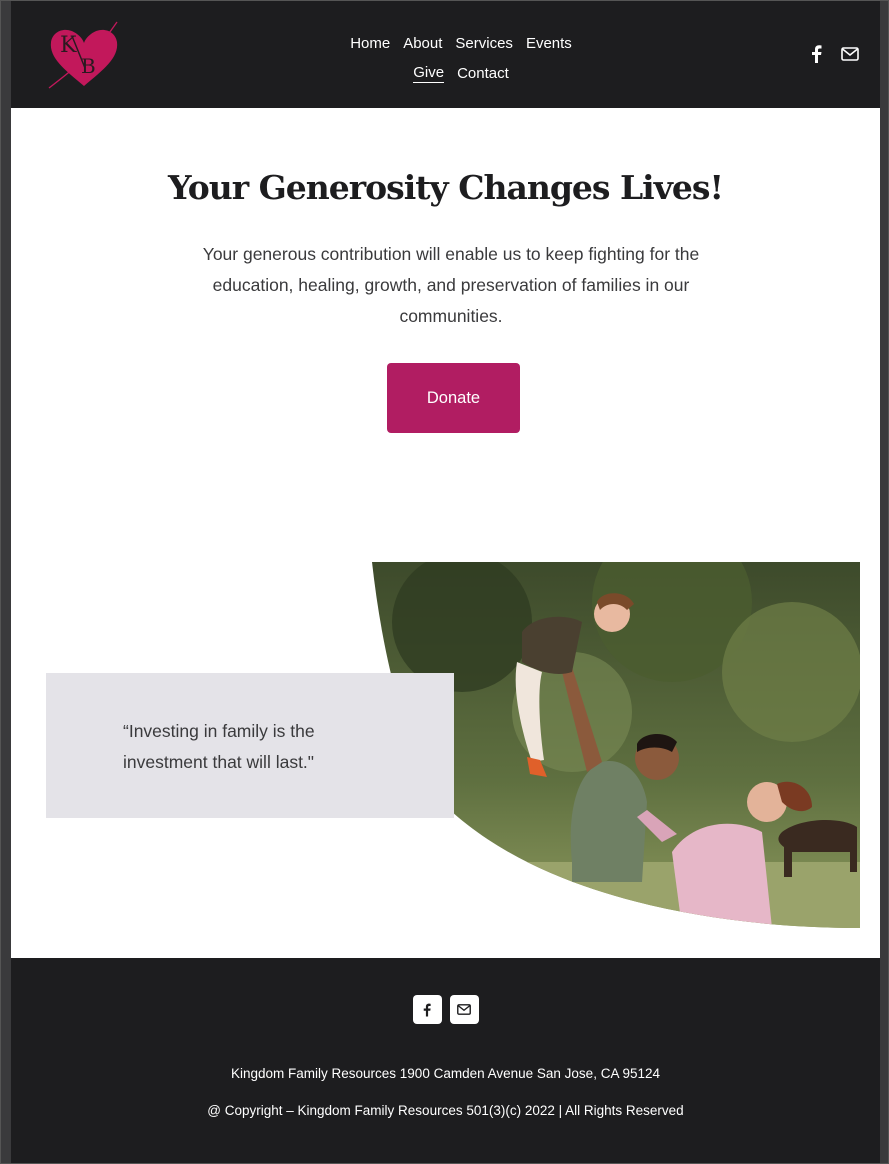 The image size is (889, 1164). Describe the element at coordinates (484, 43) in the screenshot. I see `nav-link-services: Services` at that location.